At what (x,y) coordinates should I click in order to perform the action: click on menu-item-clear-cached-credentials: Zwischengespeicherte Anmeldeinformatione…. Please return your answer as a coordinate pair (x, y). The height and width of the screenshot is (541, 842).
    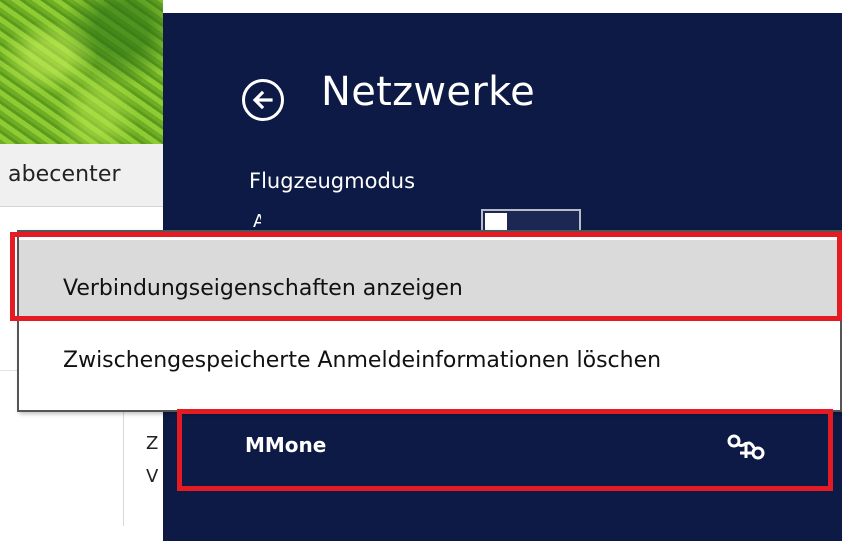
    Looking at the image, I should click on (429, 360).